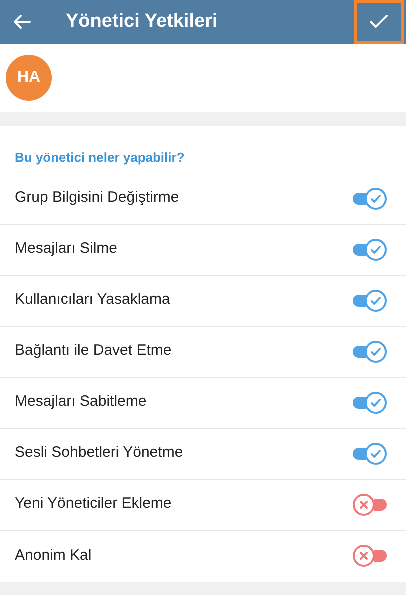  What do you see at coordinates (94, 504) in the screenshot?
I see `permission-label: Yeni Yöneticiler Ekleme` at bounding box center [94, 504].